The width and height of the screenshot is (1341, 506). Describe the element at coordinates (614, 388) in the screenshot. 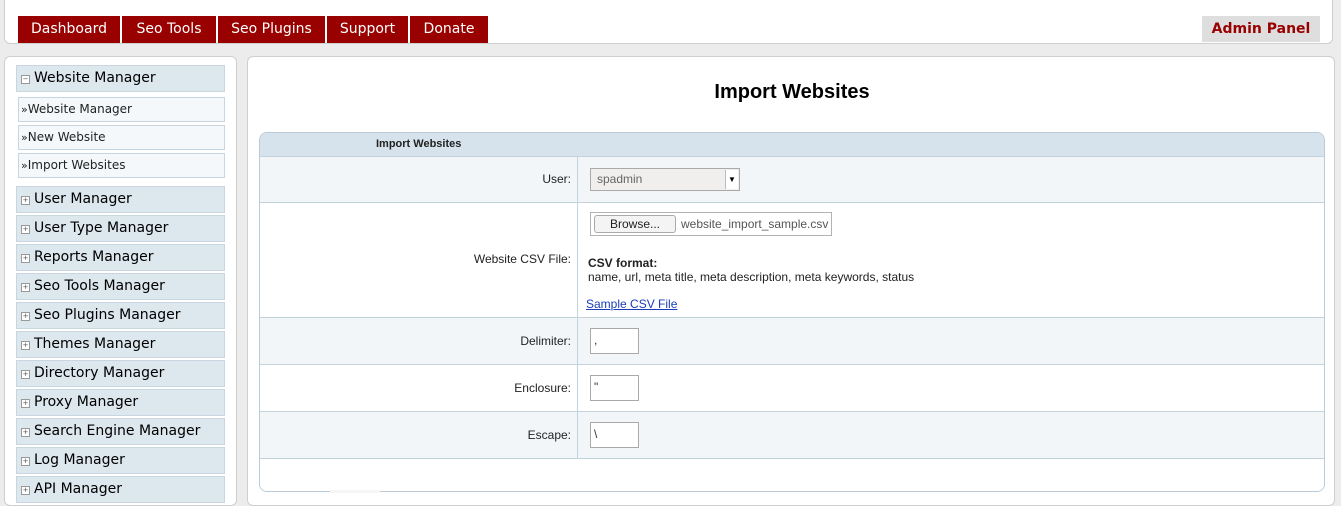

I see `enclosure-input: "` at that location.